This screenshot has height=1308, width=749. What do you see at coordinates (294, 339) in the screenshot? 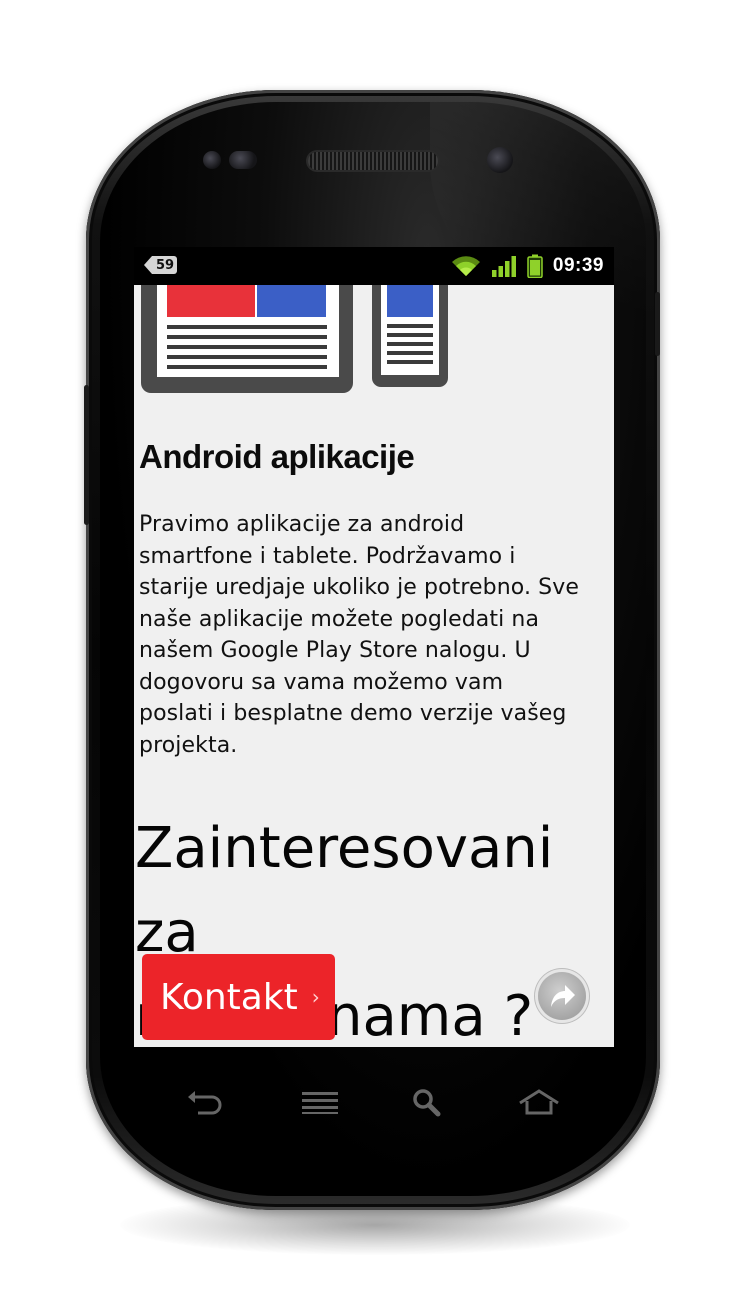
I see `devices-illustration` at bounding box center [294, 339].